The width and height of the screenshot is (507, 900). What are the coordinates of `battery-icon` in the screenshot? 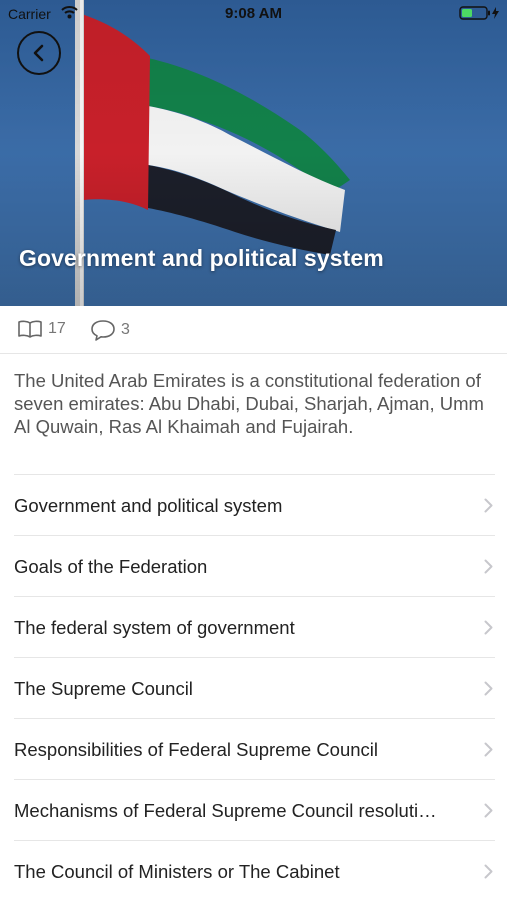 It's located at (479, 13).